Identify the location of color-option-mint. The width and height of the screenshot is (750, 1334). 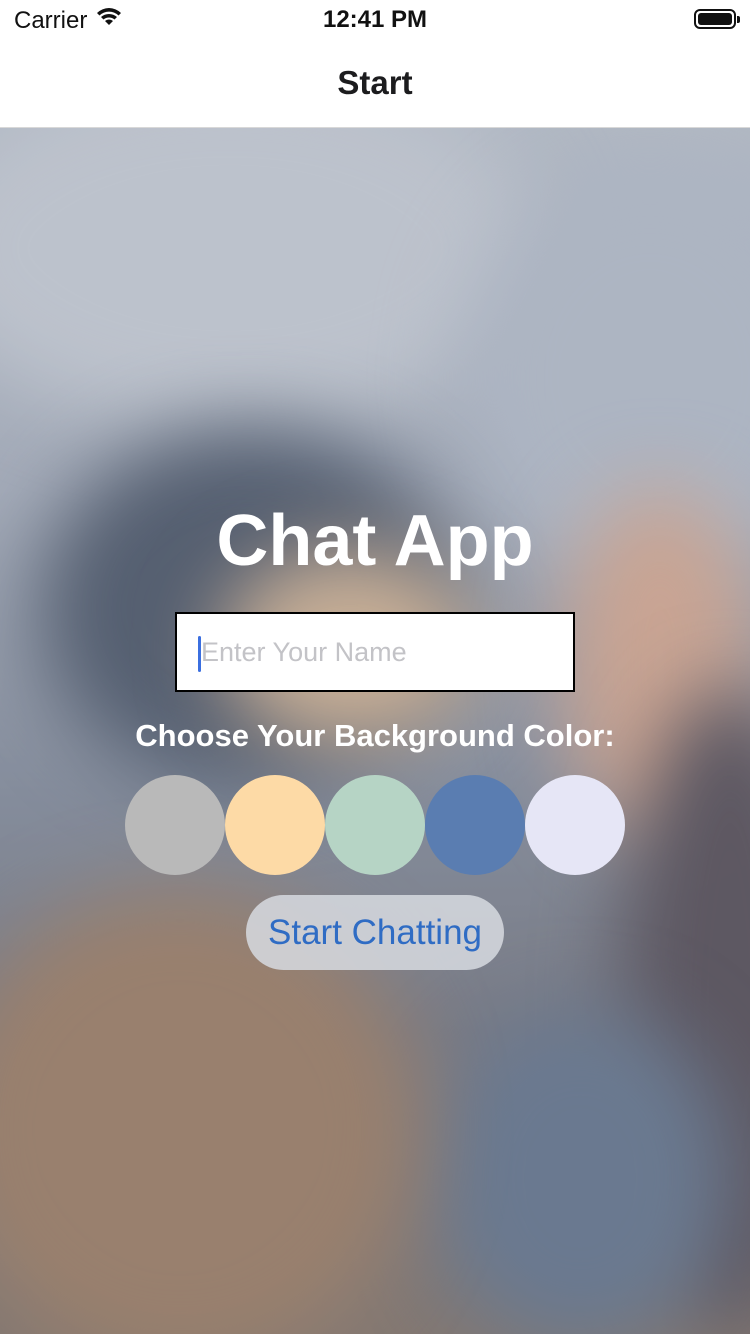
(375, 825).